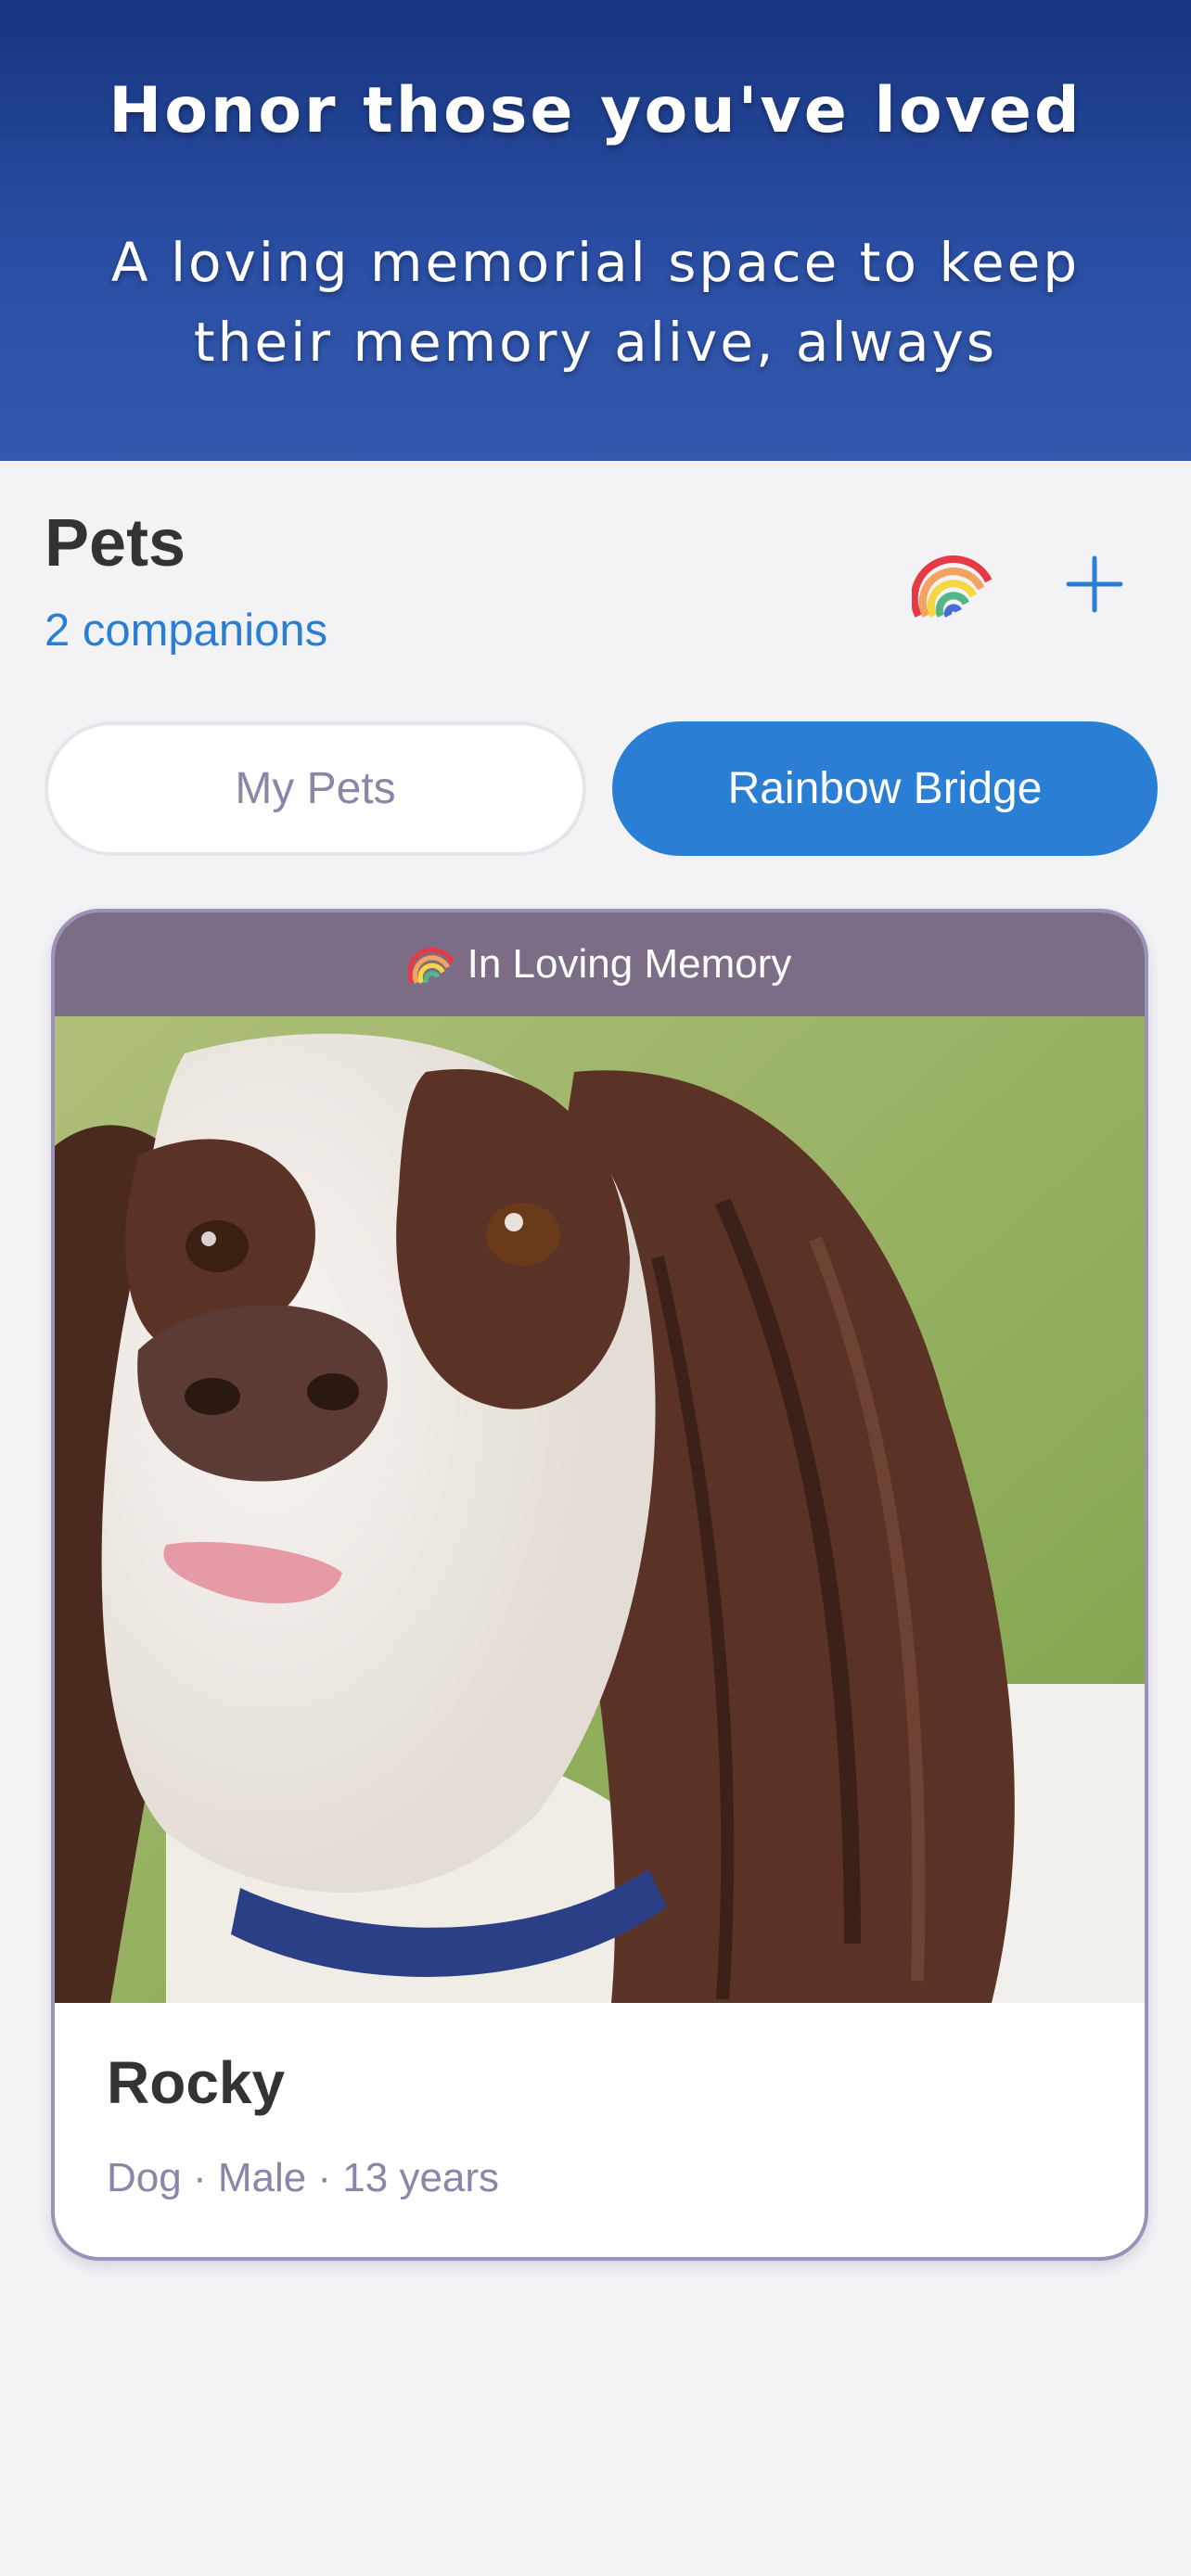  What do you see at coordinates (885, 789) in the screenshot?
I see `tab-rainbow-bridge: Rainbow Bridge` at bounding box center [885, 789].